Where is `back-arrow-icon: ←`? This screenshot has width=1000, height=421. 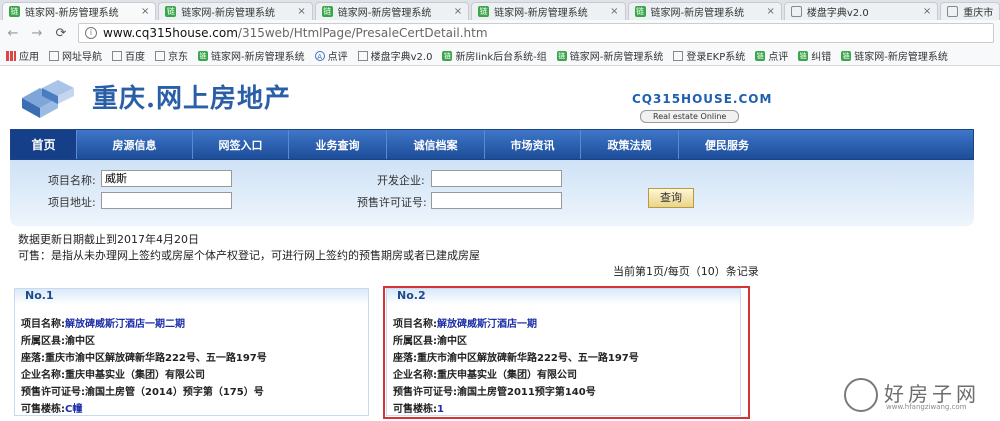
back-arrow-icon: ← is located at coordinates (13, 33).